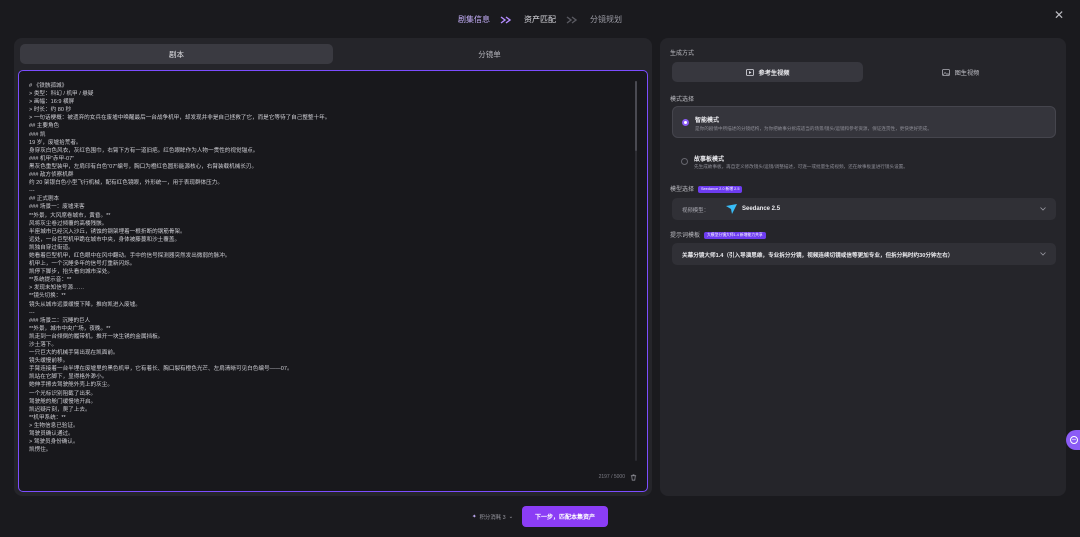 This screenshot has height=537, width=1080. What do you see at coordinates (606, 19) in the screenshot?
I see `step-storyboard-plan: 分镜规划` at bounding box center [606, 19].